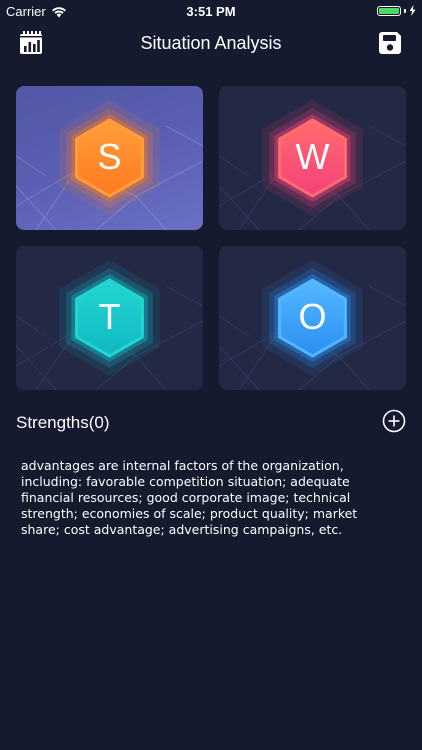 The image size is (422, 750). I want to click on swot-tile-opportunities: O, so click(312, 318).